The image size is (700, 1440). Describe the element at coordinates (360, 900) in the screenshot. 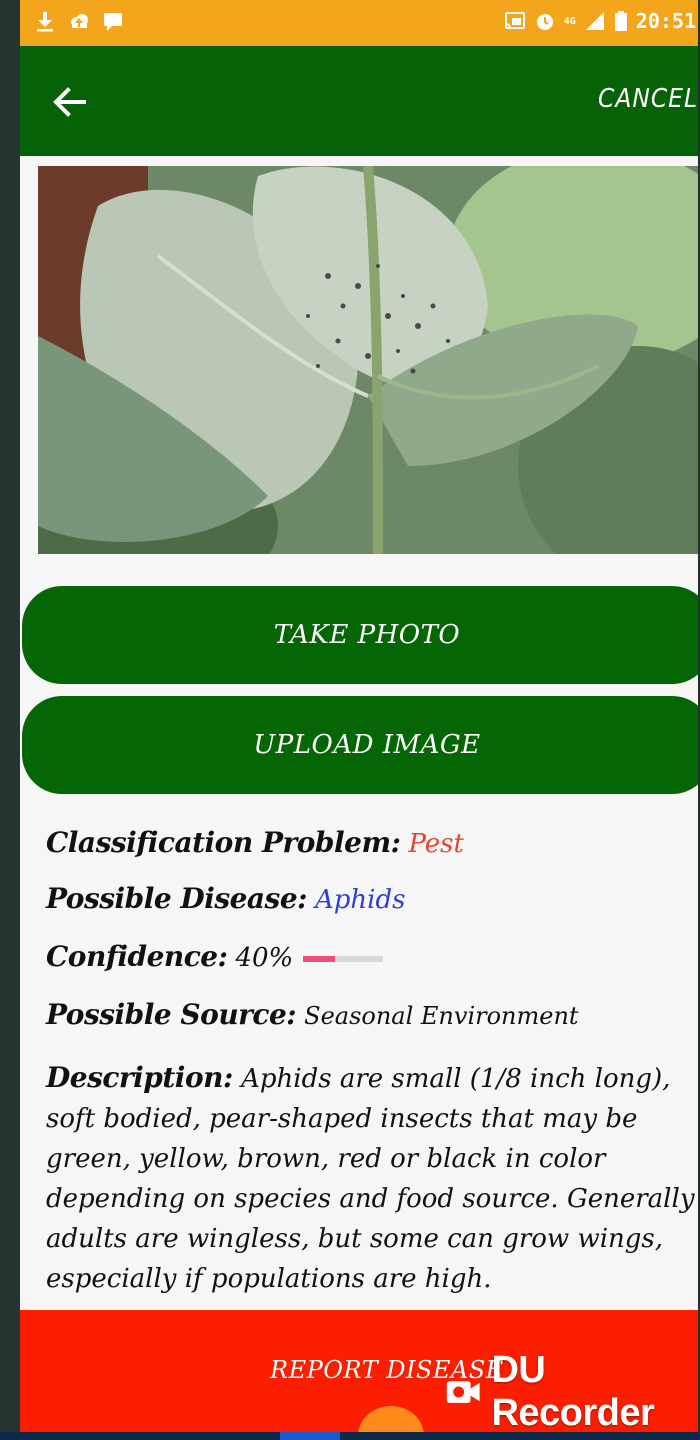

I see `disease-value: Aphids` at that location.